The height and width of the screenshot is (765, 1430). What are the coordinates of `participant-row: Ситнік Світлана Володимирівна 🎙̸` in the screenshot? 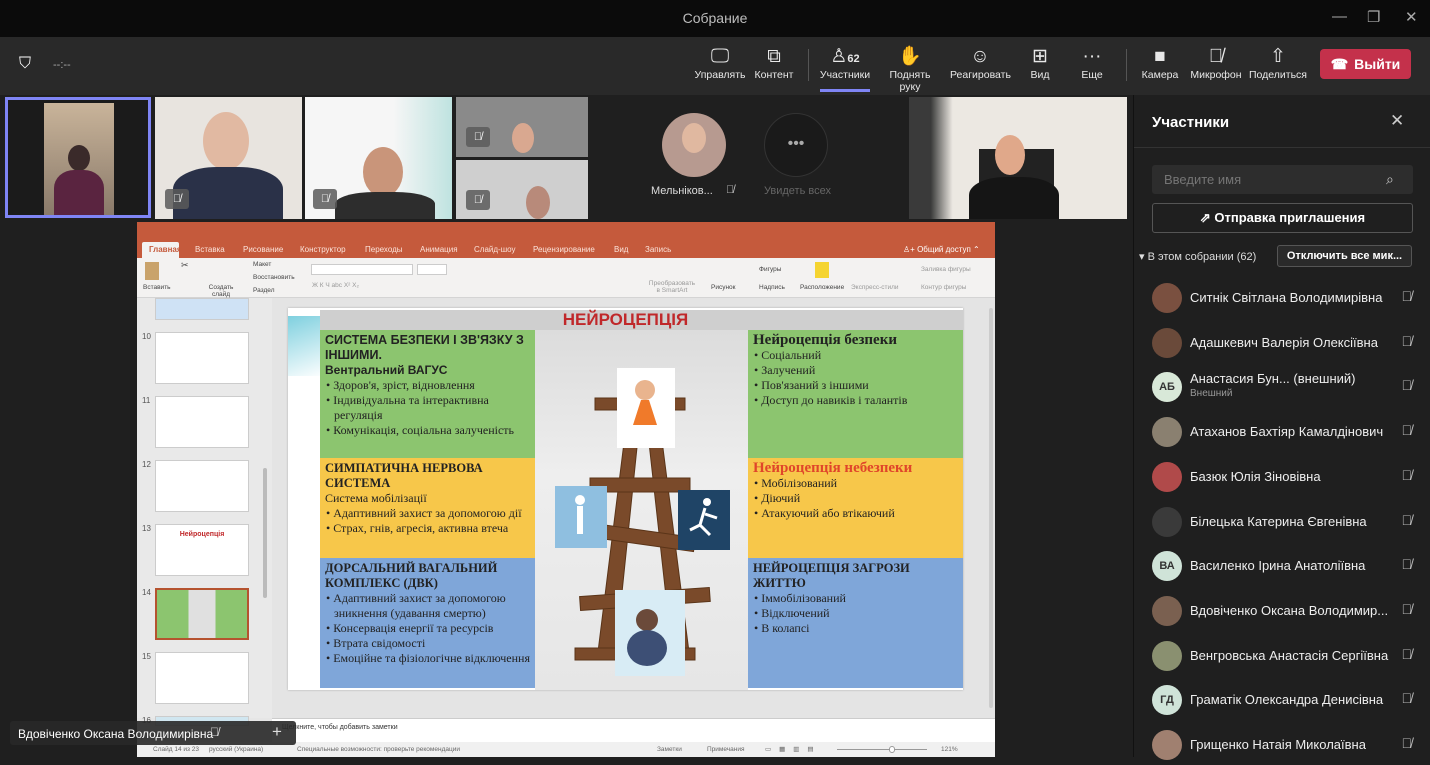 It's located at (1287, 298).